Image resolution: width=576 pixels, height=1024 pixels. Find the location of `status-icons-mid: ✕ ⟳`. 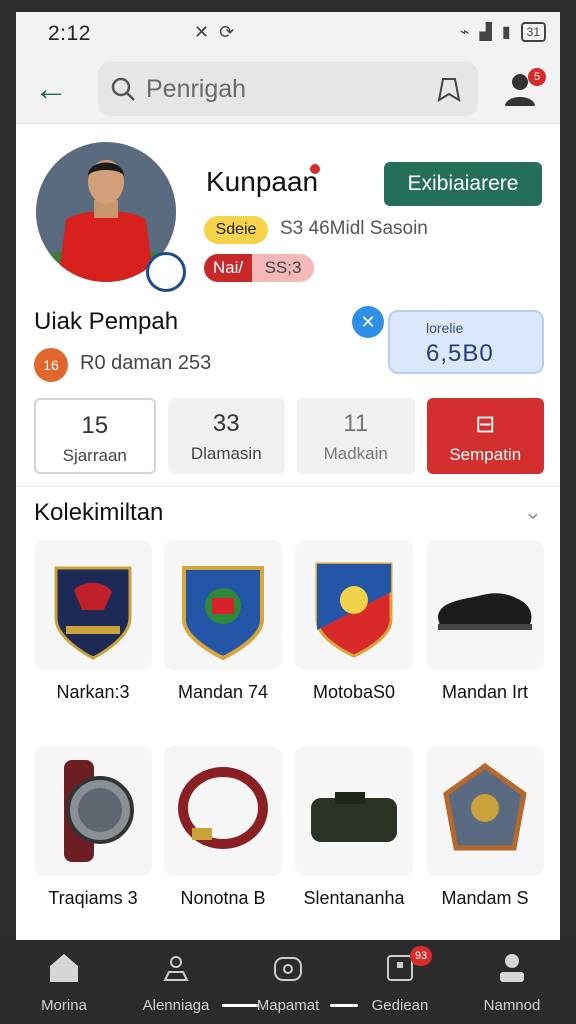

status-icons-mid: ✕ ⟳ is located at coordinates (214, 32).